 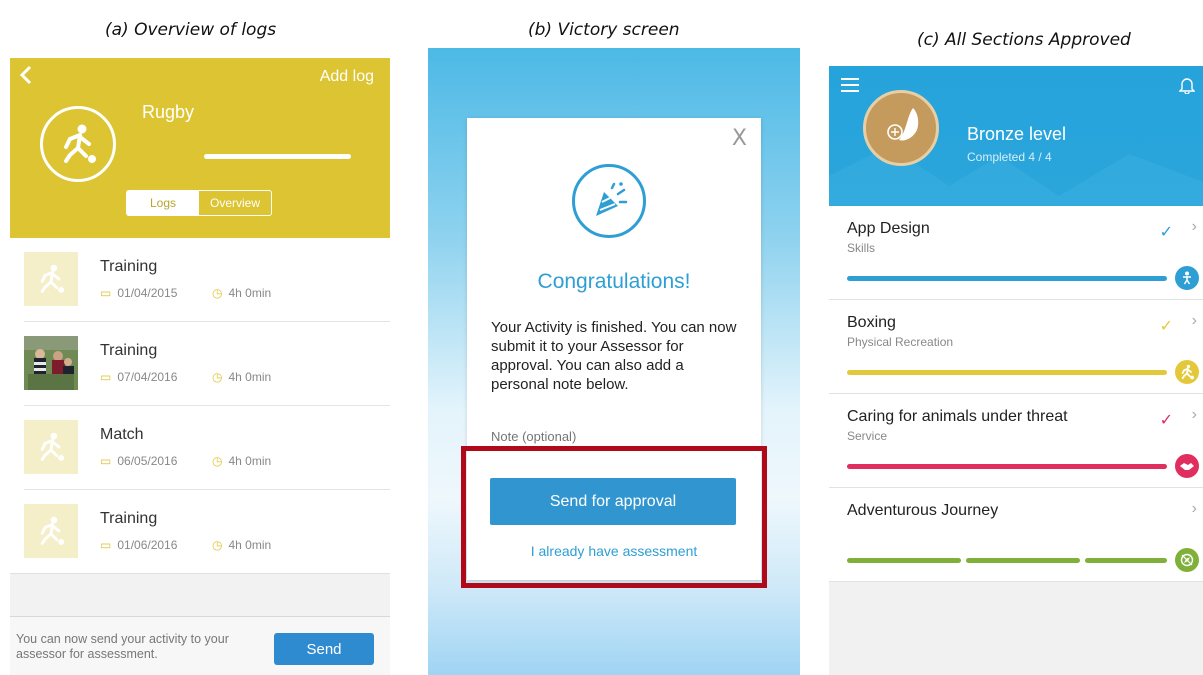 What do you see at coordinates (168, 112) in the screenshot?
I see `activity-title: Rugby` at bounding box center [168, 112].